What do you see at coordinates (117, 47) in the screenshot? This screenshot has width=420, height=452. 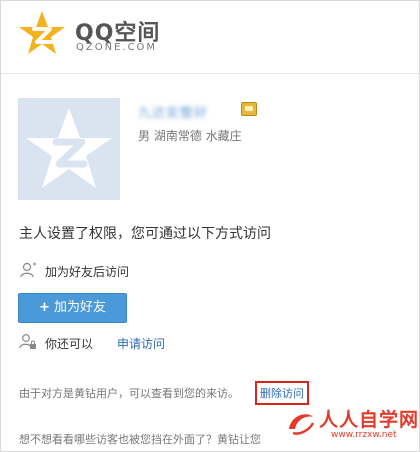 I see `brand-subtitle: QZONE.COM` at bounding box center [117, 47].